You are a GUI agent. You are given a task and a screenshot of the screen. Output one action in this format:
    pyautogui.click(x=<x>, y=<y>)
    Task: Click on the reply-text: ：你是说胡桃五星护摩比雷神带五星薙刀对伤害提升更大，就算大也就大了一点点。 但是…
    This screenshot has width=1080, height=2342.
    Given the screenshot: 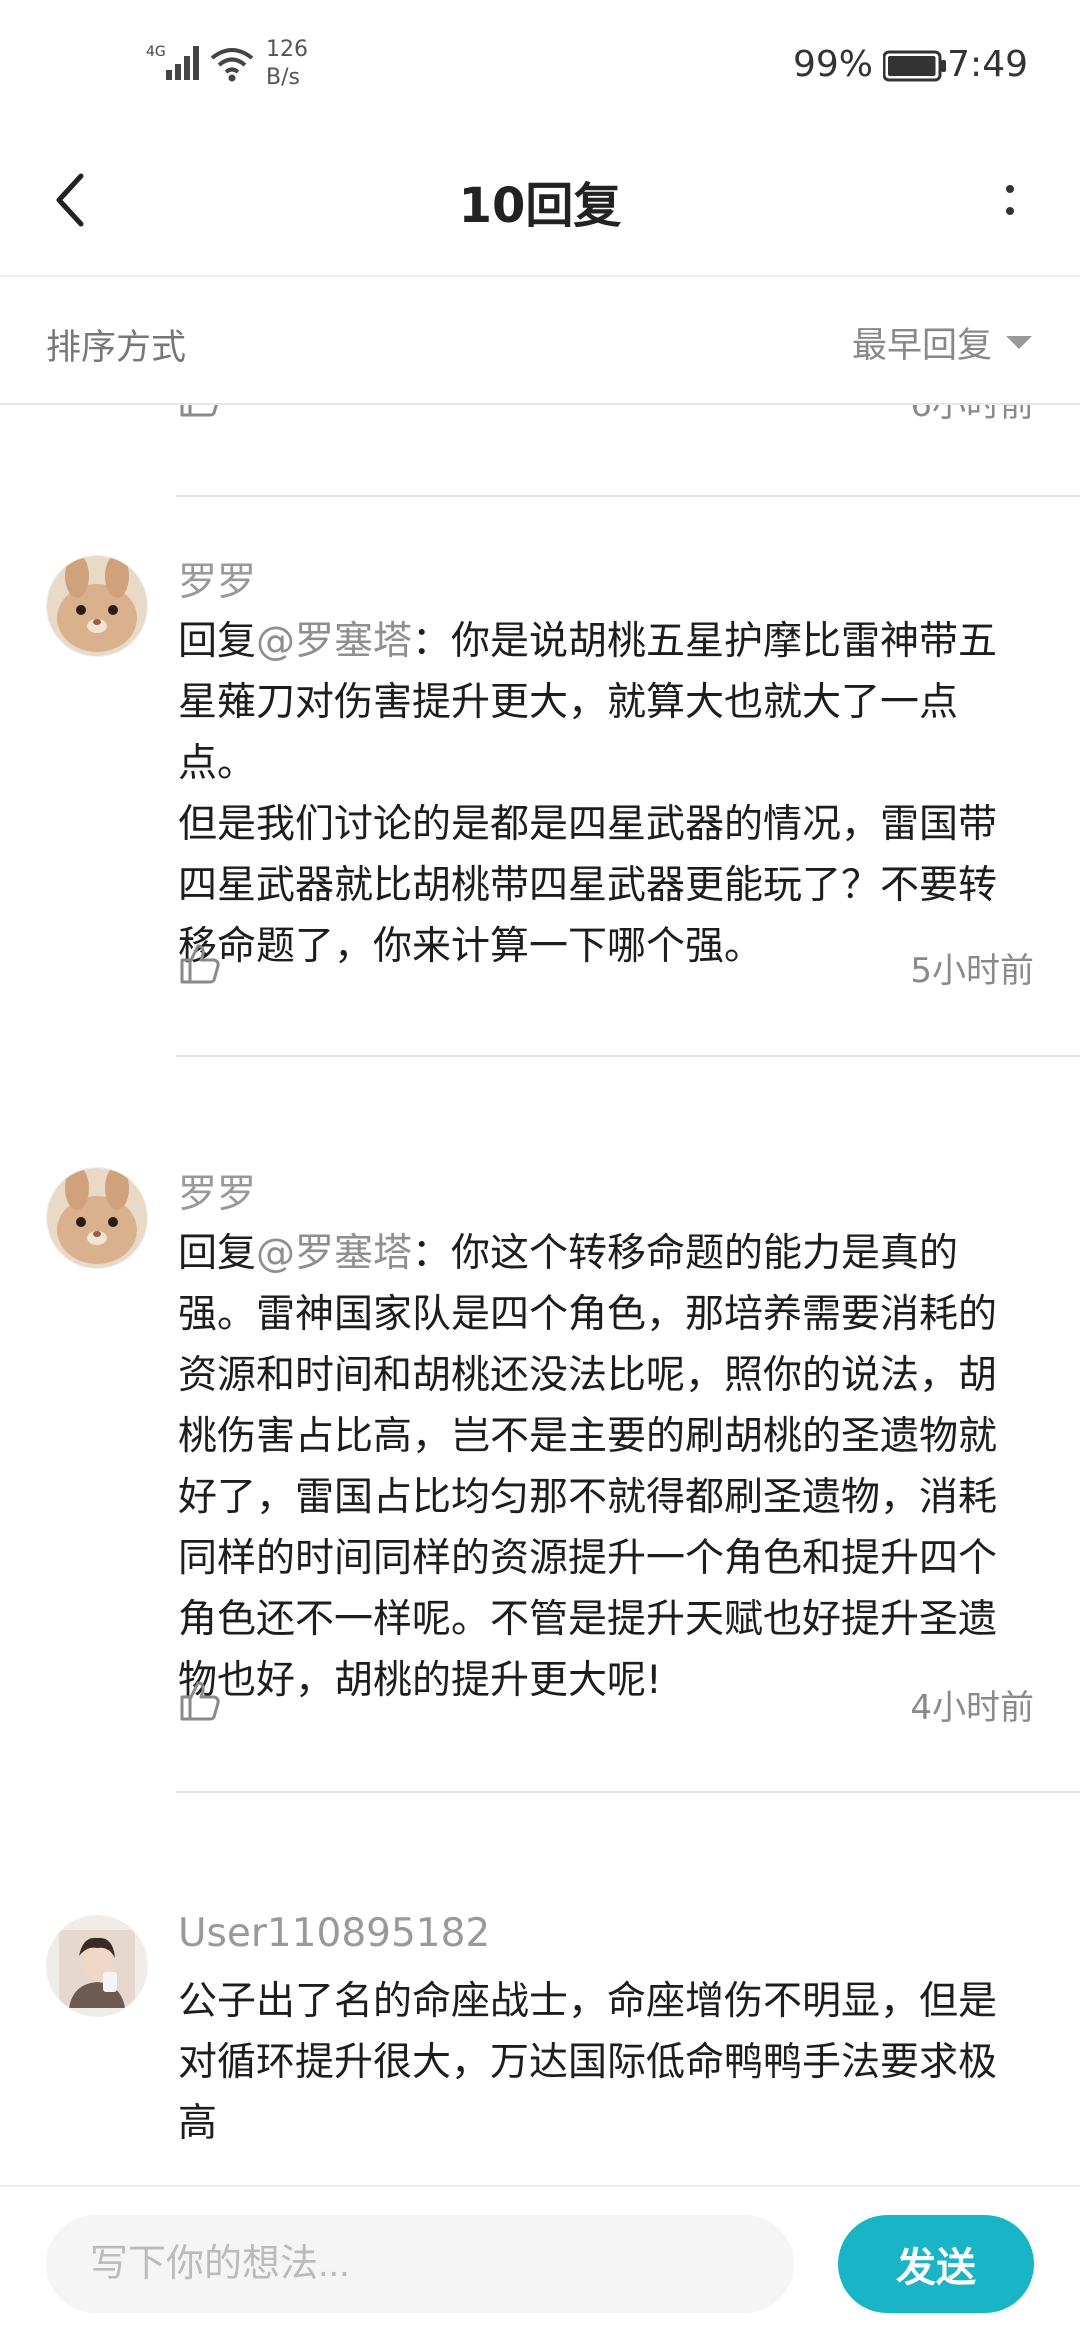 What is the action you would take?
    pyautogui.click(x=588, y=794)
    